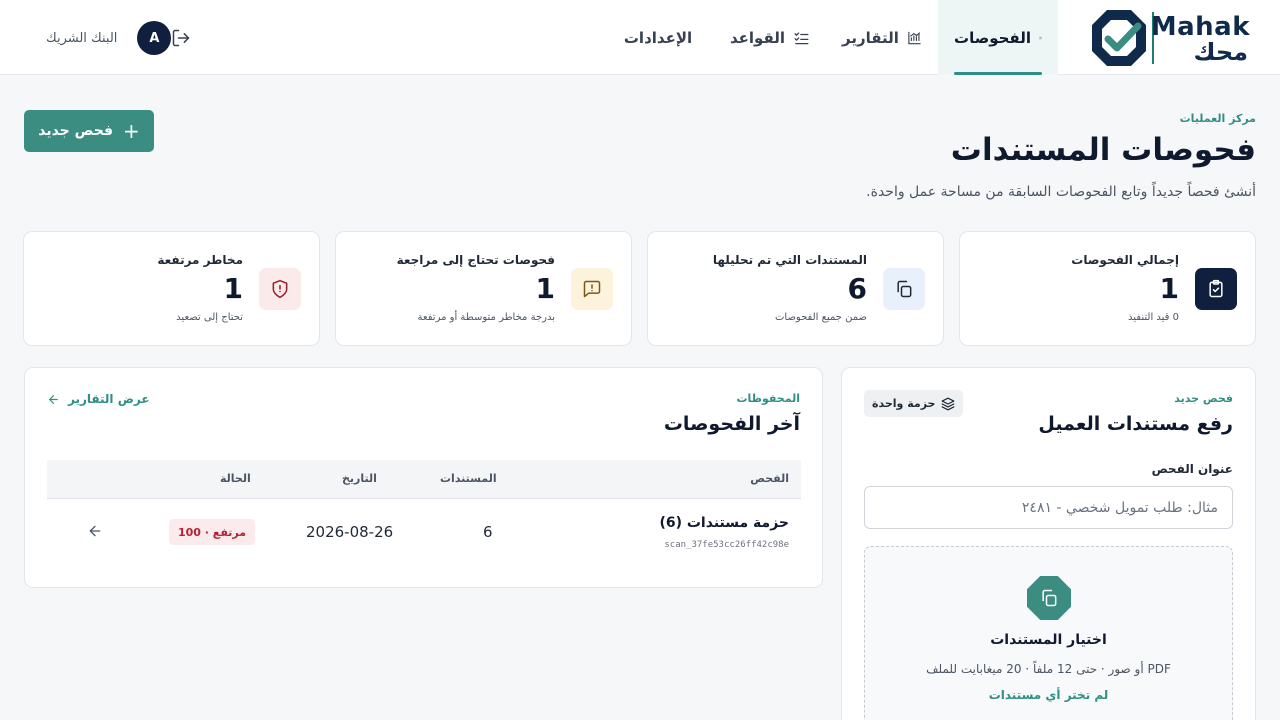 The height and width of the screenshot is (720, 1280). Describe the element at coordinates (1192, 469) in the screenshot. I see `check-title-label: عنوان الفحص` at that location.